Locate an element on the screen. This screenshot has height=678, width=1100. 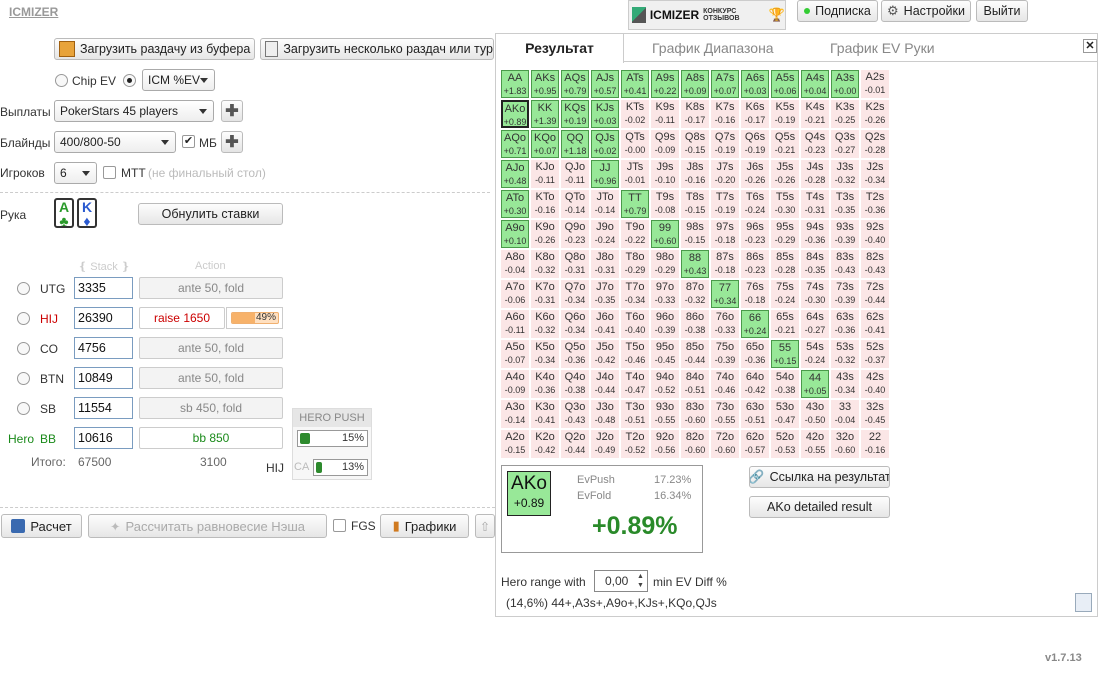
hand-cell: 65o -0.36 is located at coordinates (755, 354).